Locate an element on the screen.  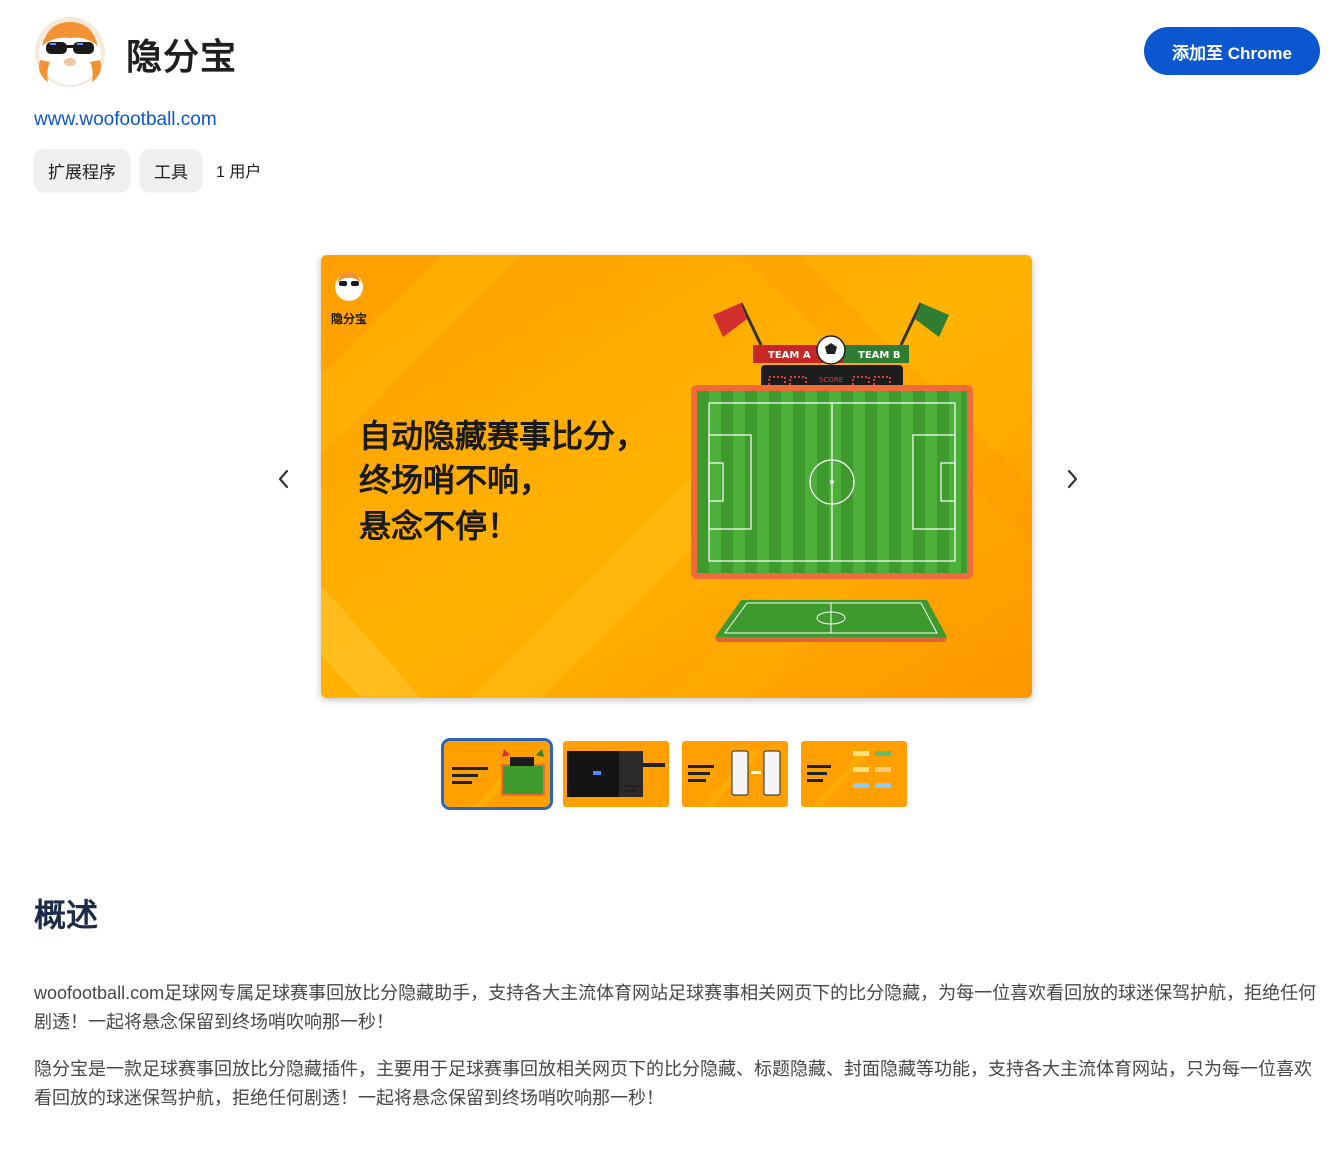
carousel-prev-button is located at coordinates (284, 479).